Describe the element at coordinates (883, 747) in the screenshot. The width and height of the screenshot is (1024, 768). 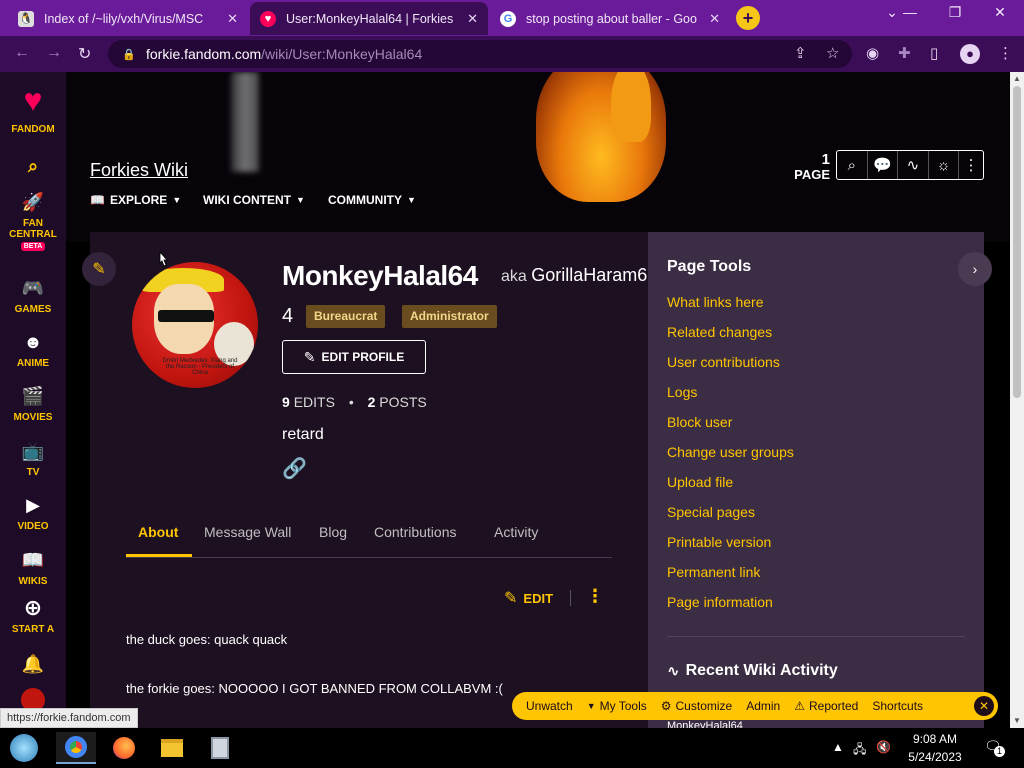
I see `volume-muted-icon: 🔇` at that location.